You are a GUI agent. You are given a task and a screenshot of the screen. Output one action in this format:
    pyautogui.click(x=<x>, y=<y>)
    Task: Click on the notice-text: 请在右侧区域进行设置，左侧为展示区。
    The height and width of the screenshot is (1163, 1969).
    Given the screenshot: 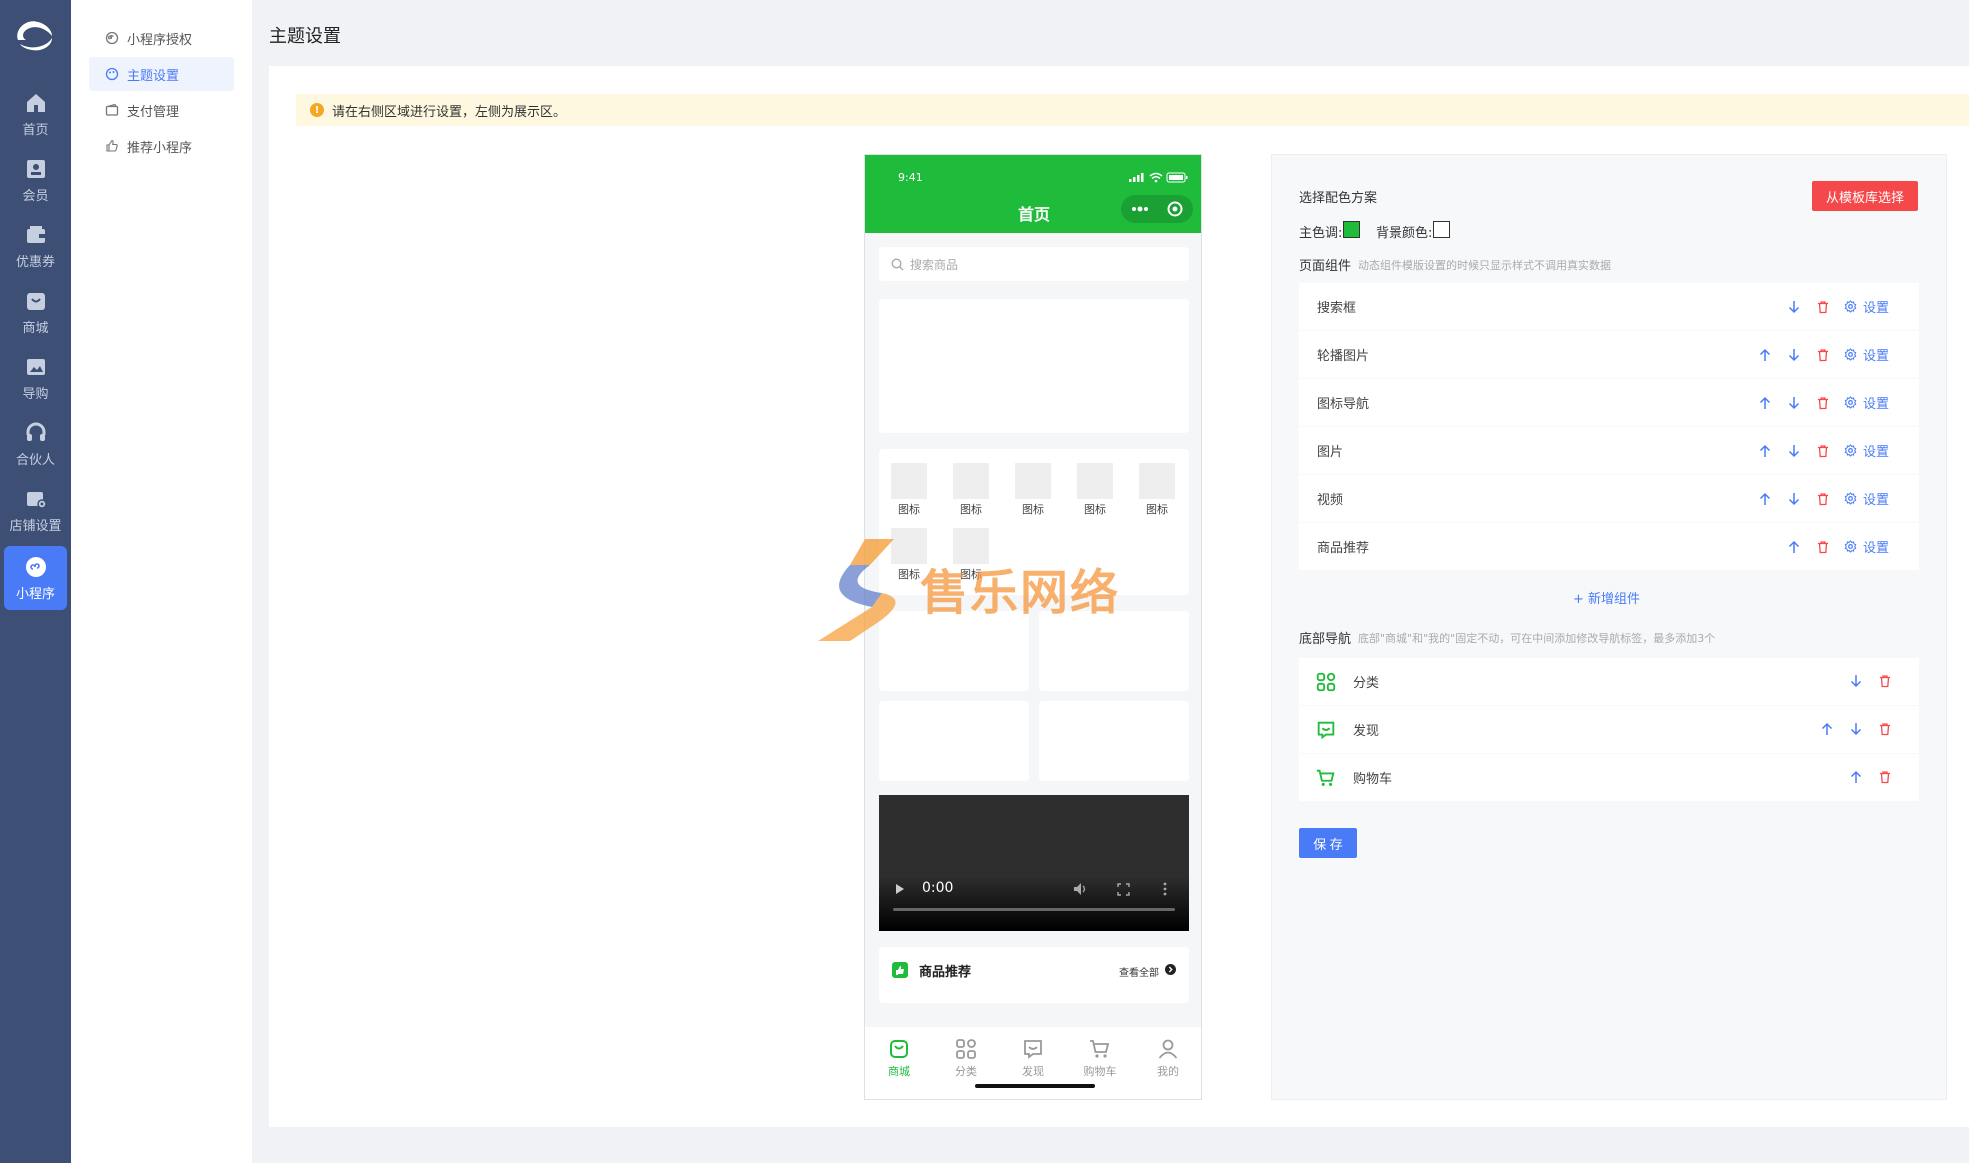 What is the action you would take?
    pyautogui.click(x=449, y=112)
    